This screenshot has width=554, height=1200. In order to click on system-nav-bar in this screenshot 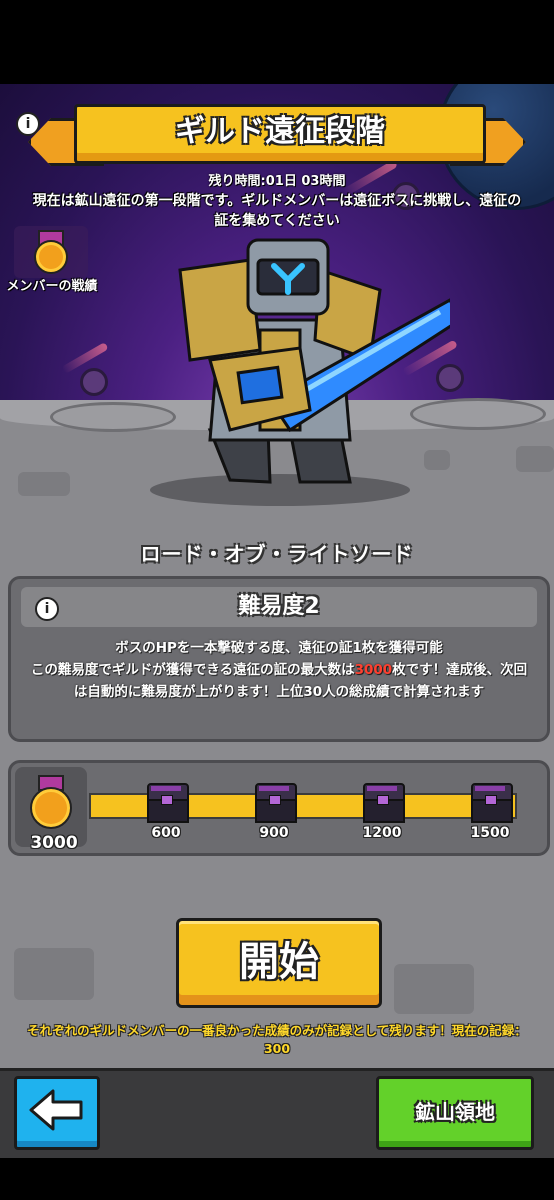, I will do `click(277, 1179)`.